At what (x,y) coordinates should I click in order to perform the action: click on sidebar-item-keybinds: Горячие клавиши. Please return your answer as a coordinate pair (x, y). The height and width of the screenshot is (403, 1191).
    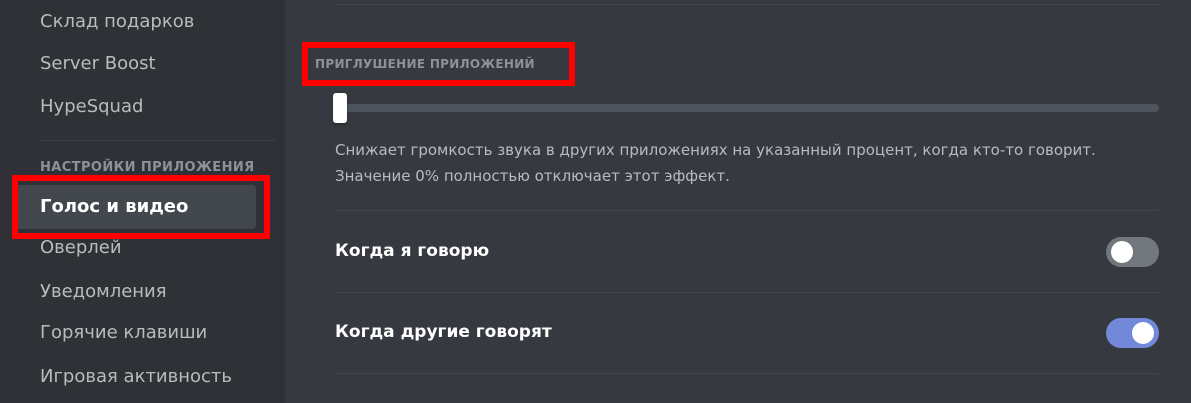
    Looking at the image, I should click on (134, 333).